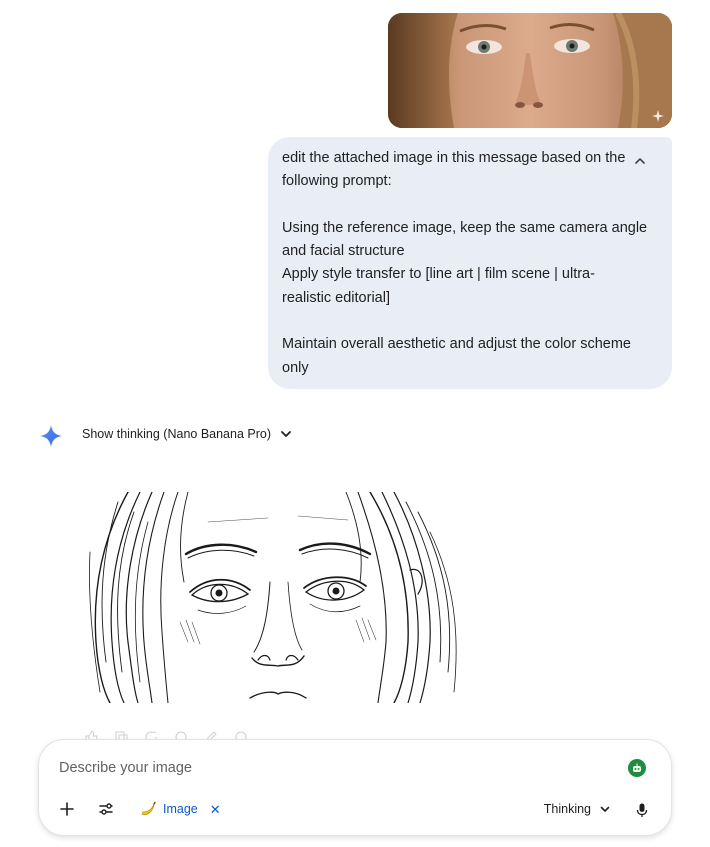 This screenshot has height=847, width=710. I want to click on plus-icon, so click(67, 809).